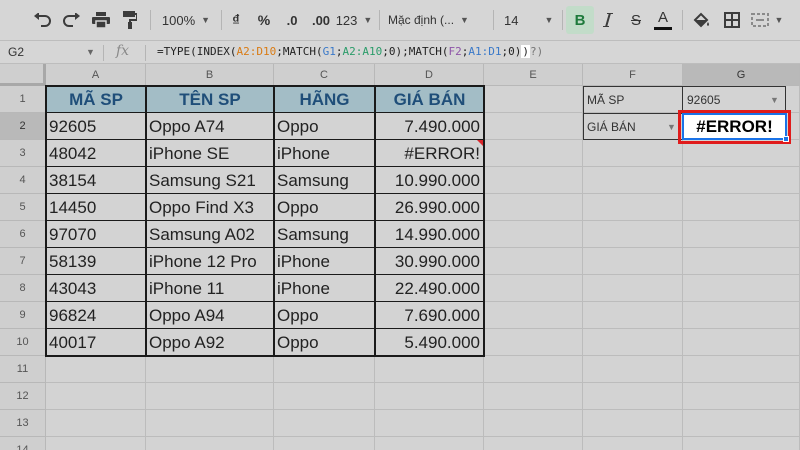 The image size is (800, 450). What do you see at coordinates (23, 153) in the screenshot?
I see `row-header-3: 3` at bounding box center [23, 153].